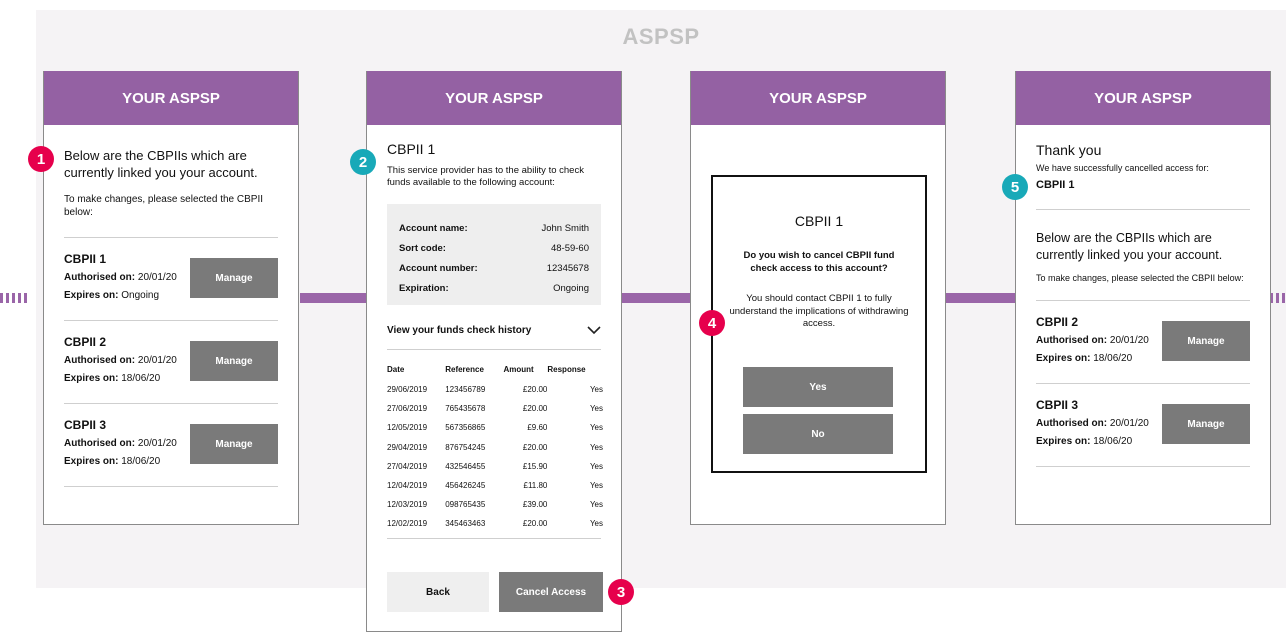 This screenshot has width=1286, height=632. Describe the element at coordinates (495, 408) in the screenshot. I see `table-row: 27/06/2019 765435678 £20.00 Yes` at that location.